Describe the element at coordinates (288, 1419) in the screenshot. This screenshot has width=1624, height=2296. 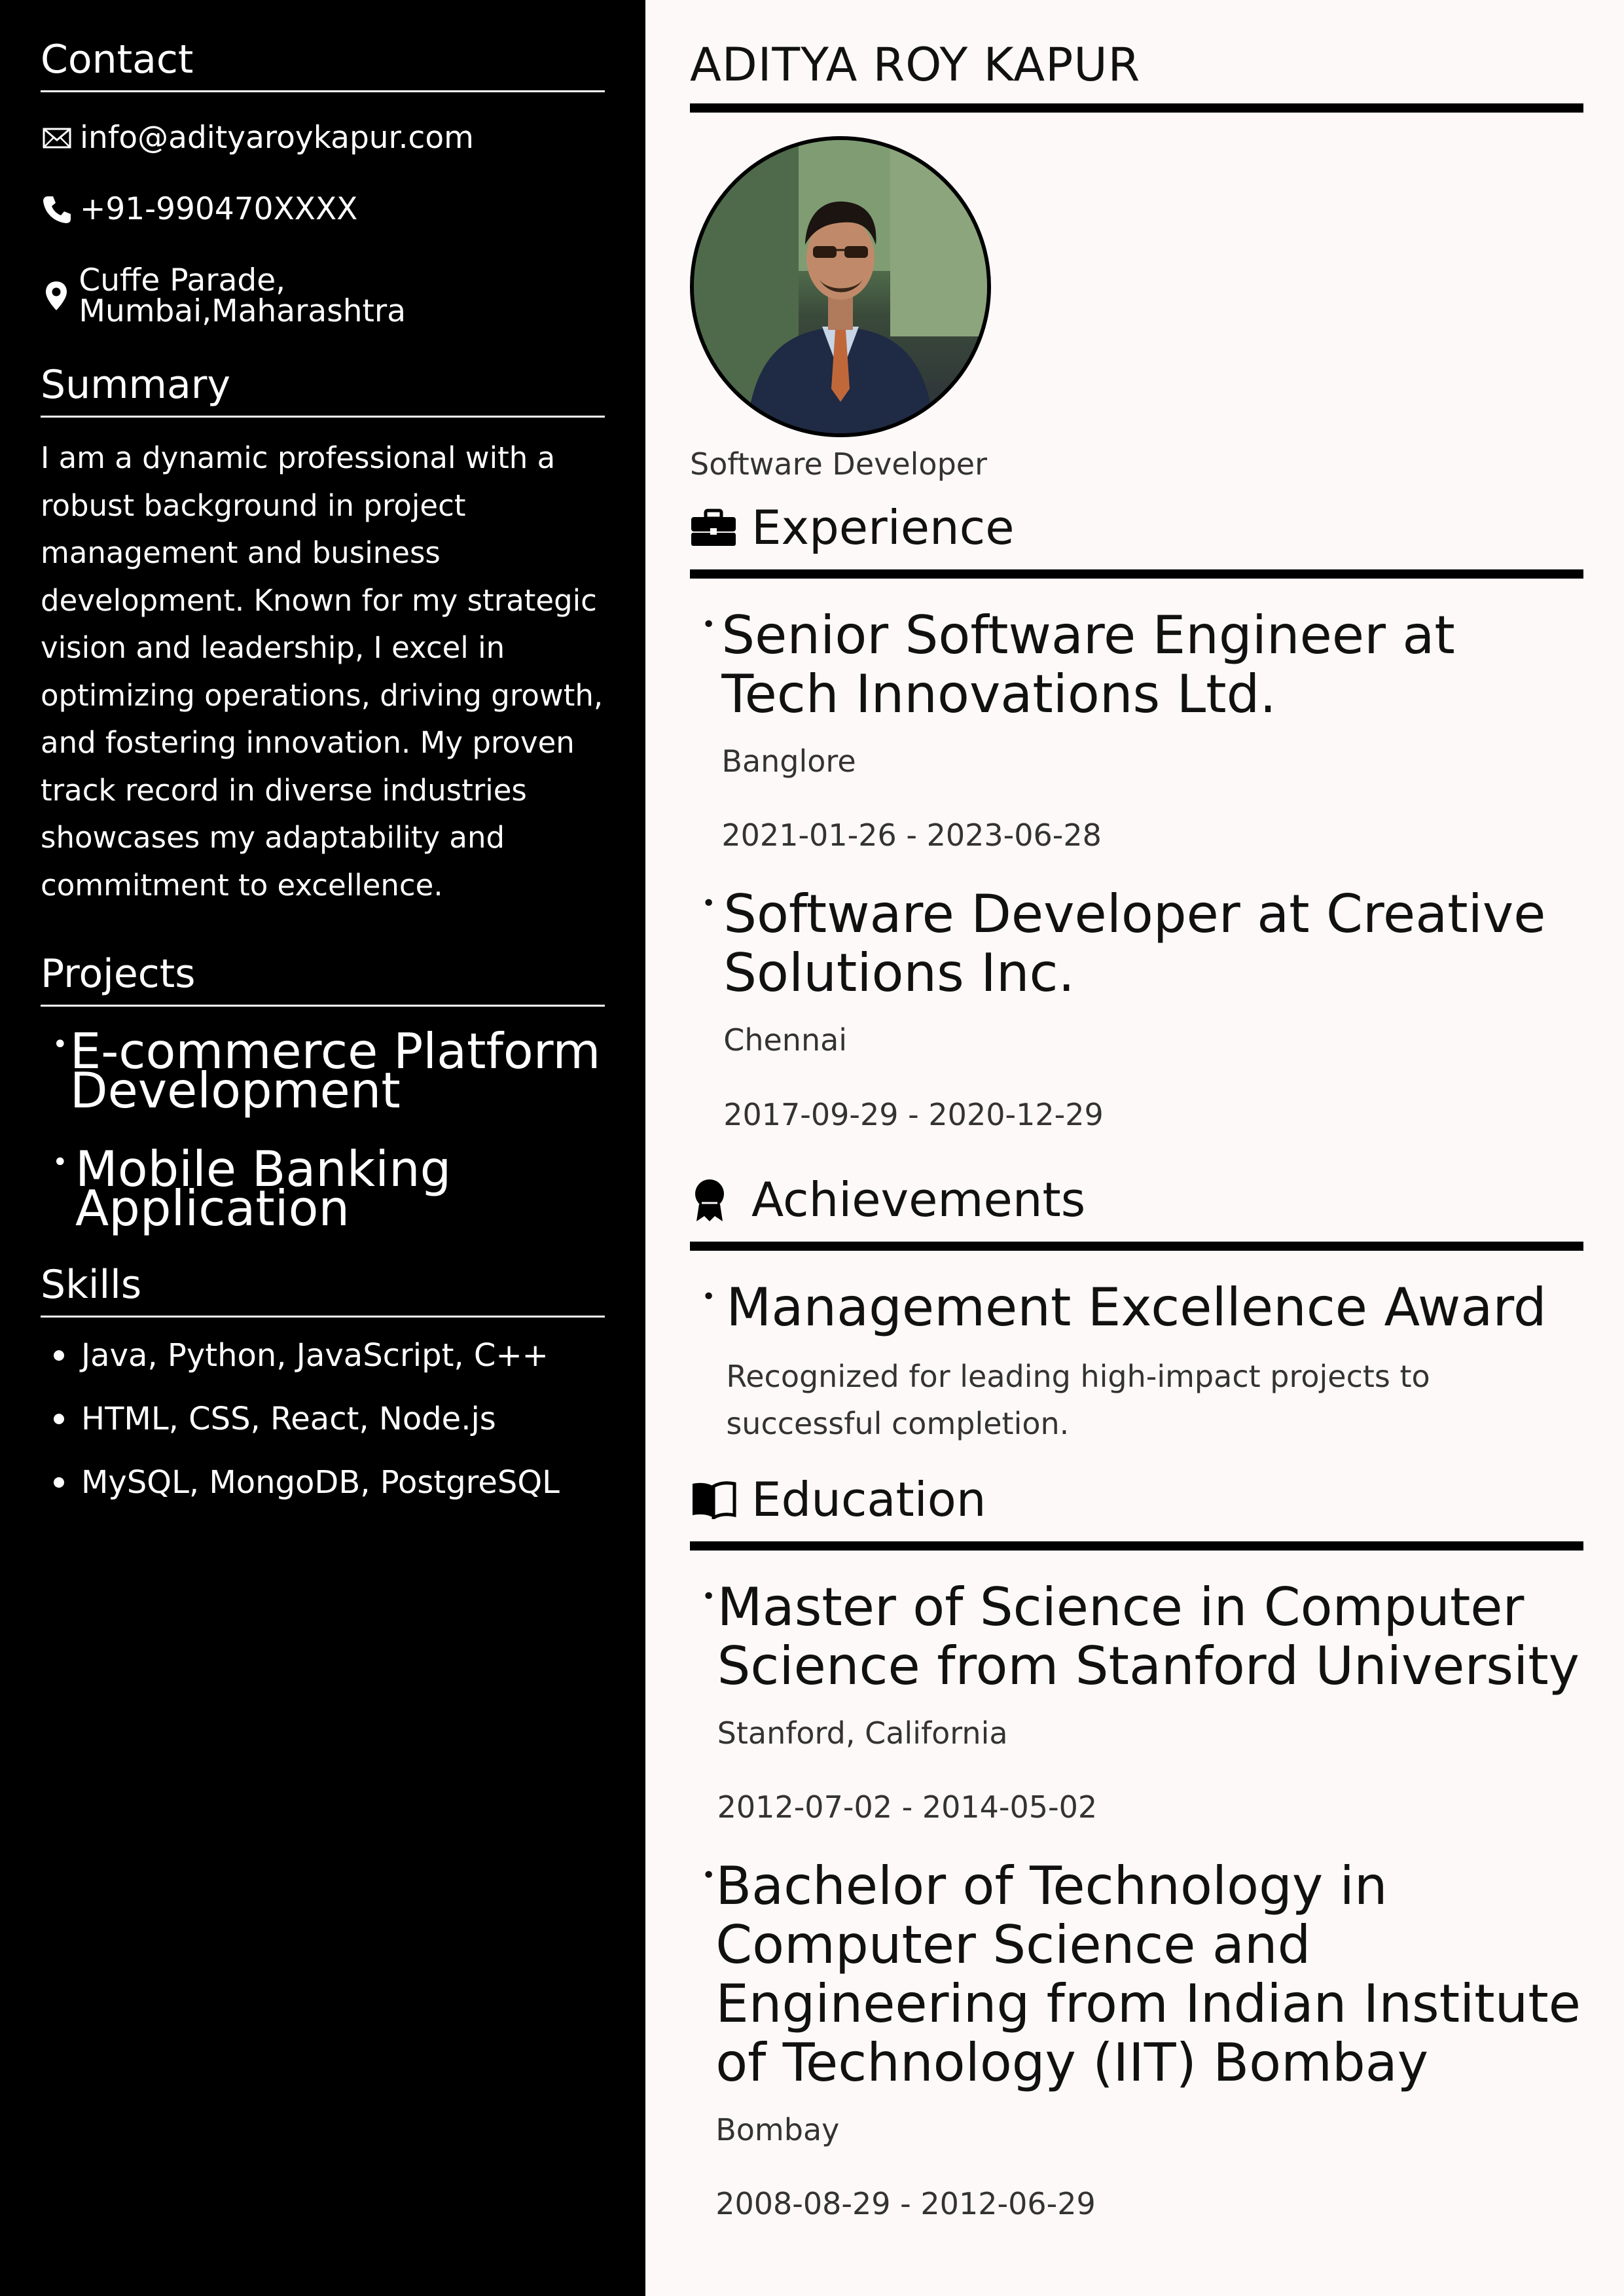
I see `skill-text: HTML, CSS, React, Node.js` at that location.